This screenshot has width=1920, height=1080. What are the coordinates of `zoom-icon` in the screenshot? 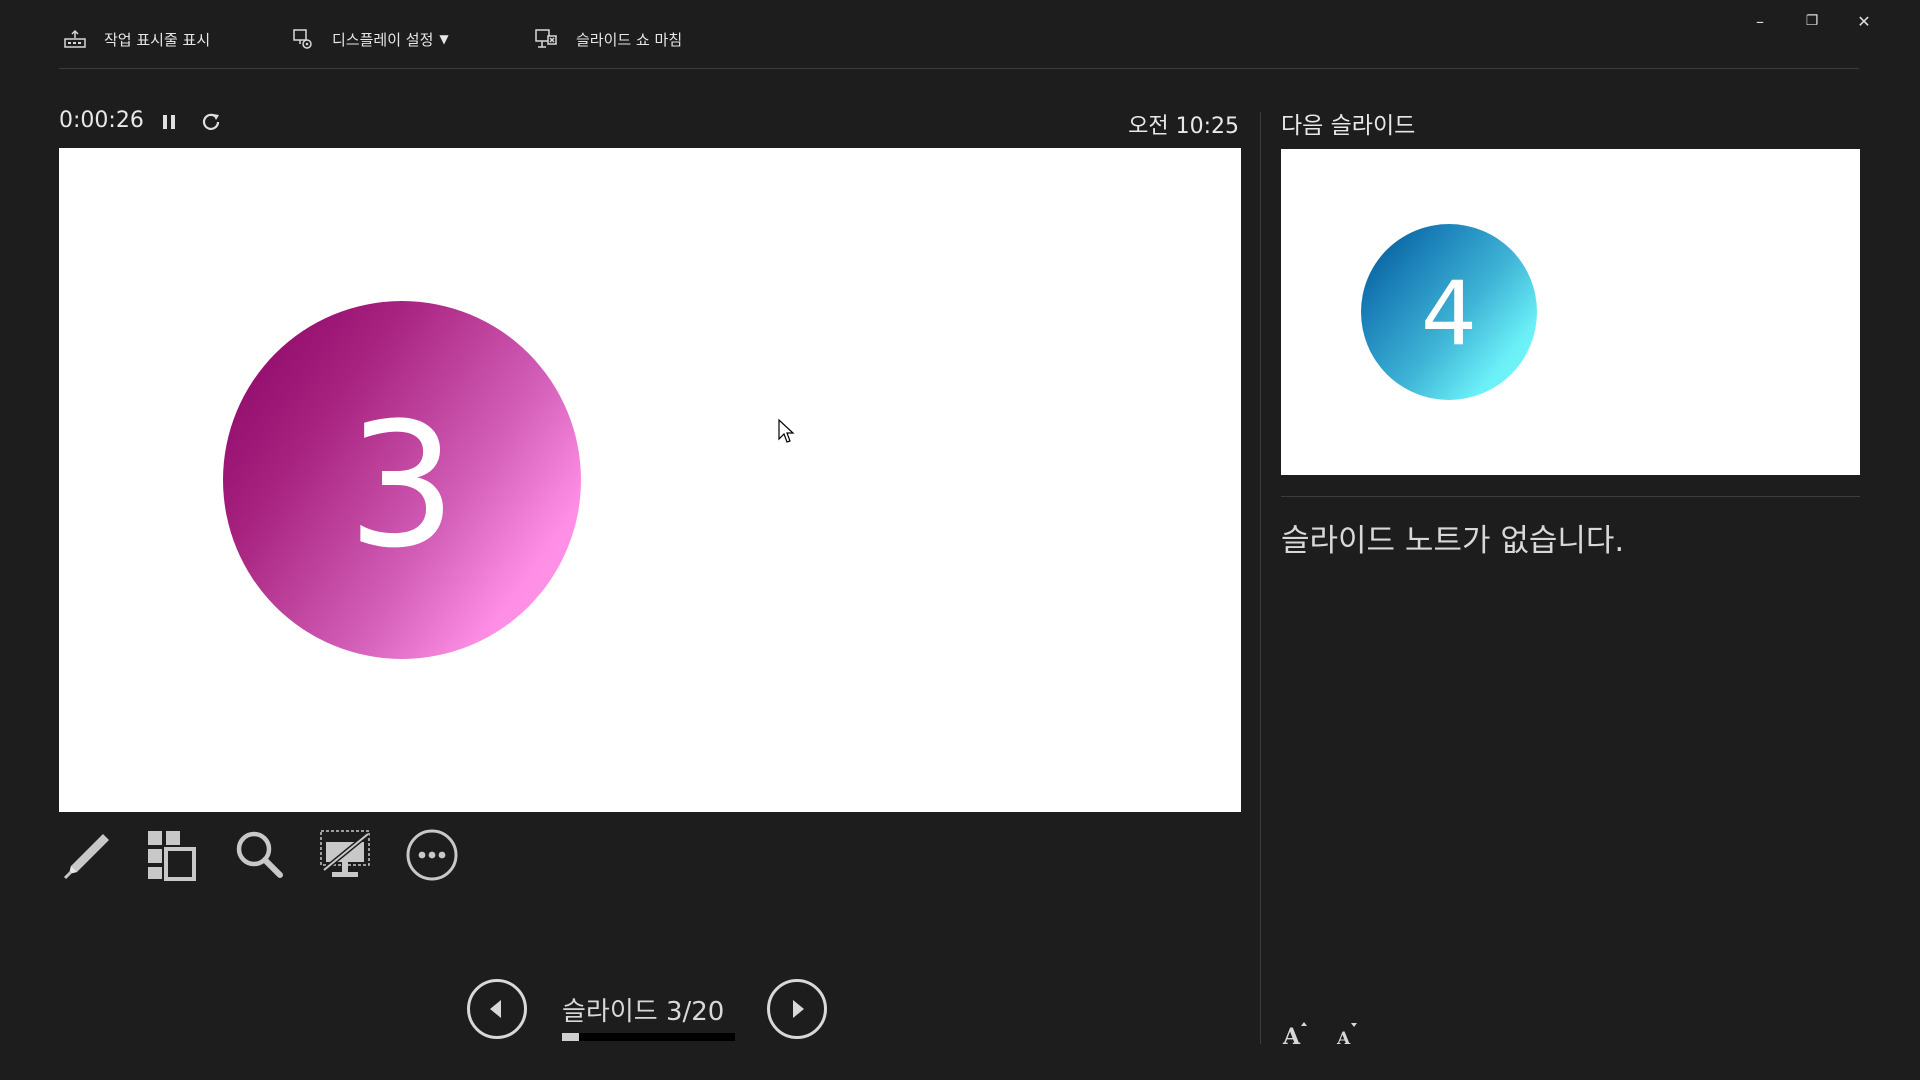 It's located at (259, 854).